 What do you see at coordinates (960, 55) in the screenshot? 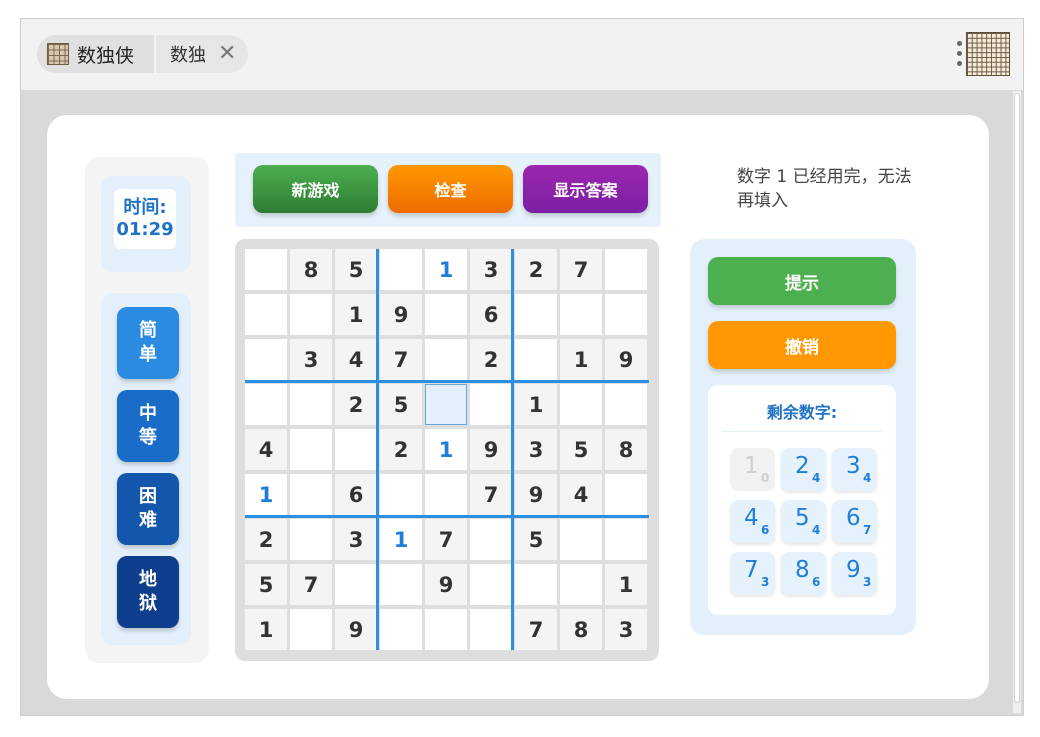
I see `more-menu-icon` at bounding box center [960, 55].